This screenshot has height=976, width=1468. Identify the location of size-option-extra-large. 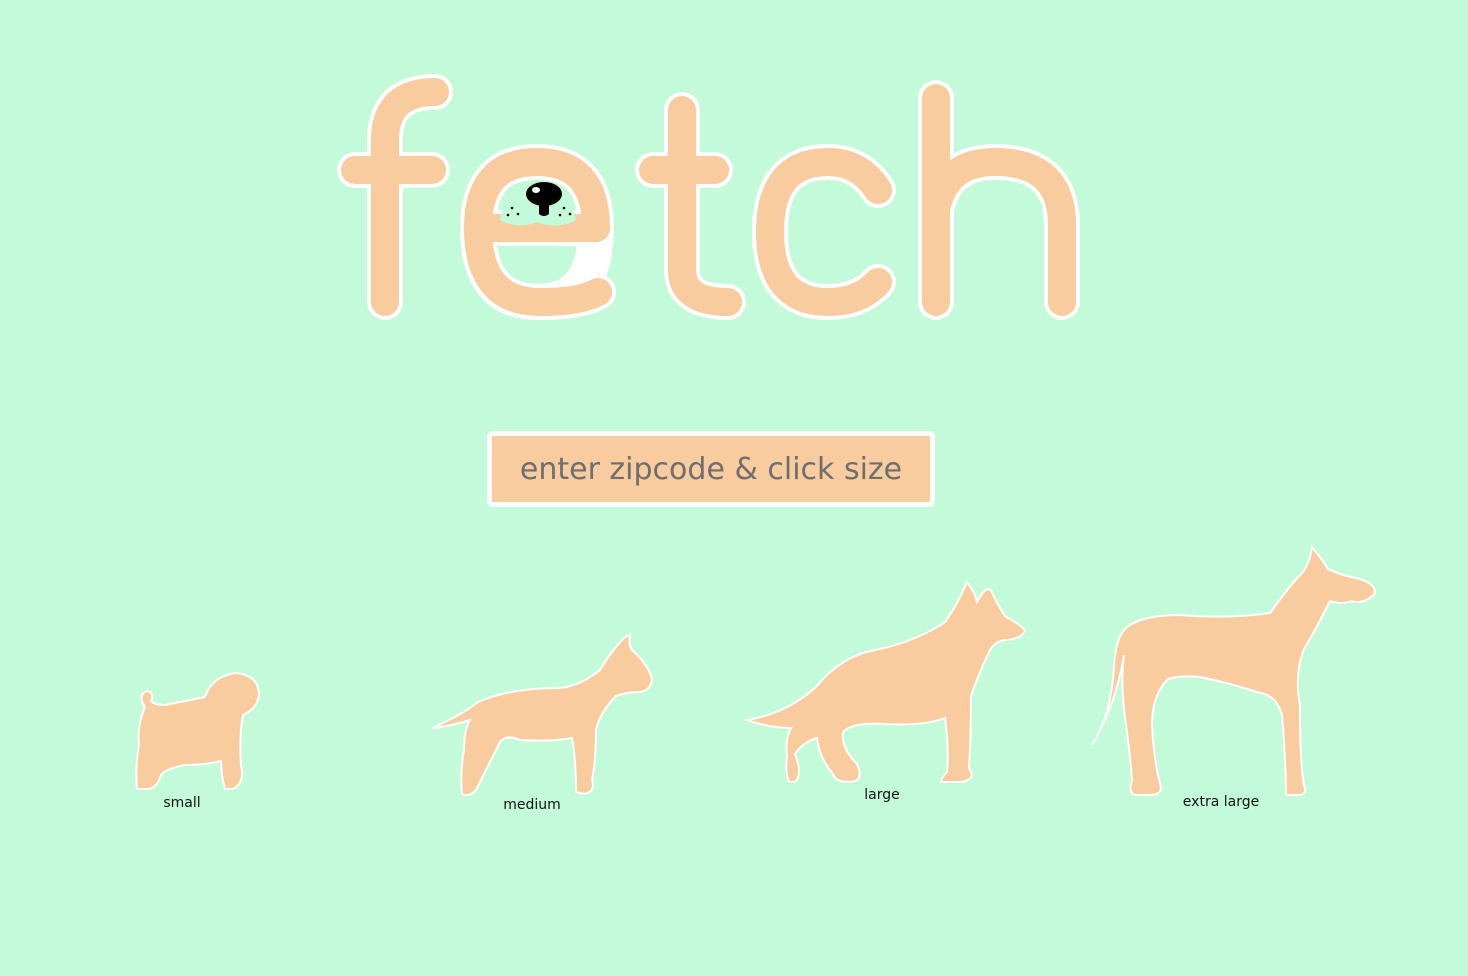
(1235, 672).